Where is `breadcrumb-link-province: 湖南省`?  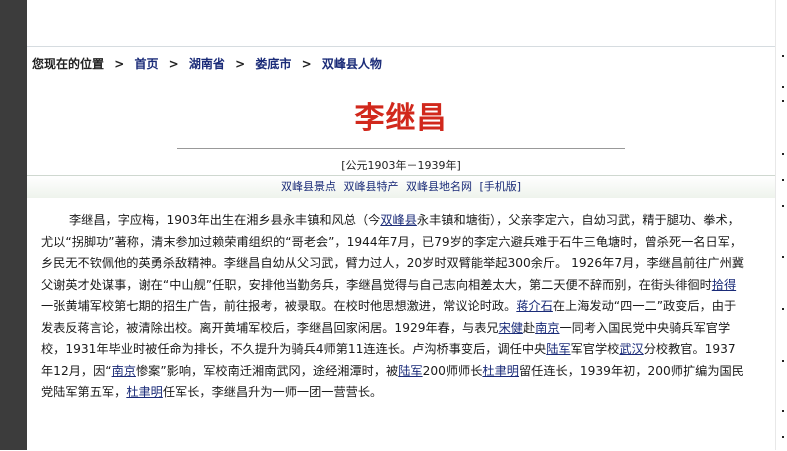 breadcrumb-link-province: 湖南省 is located at coordinates (207, 64).